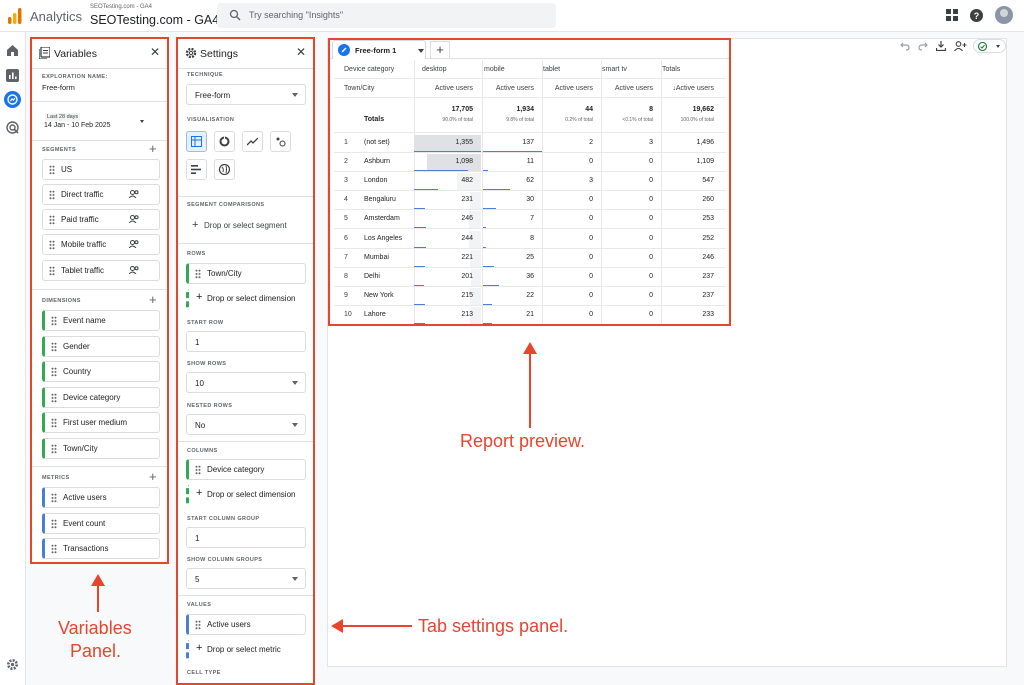 Image resolution: width=1024 pixels, height=685 pixels. What do you see at coordinates (380, 199) in the screenshot?
I see `row-city: Bengaluru` at bounding box center [380, 199].